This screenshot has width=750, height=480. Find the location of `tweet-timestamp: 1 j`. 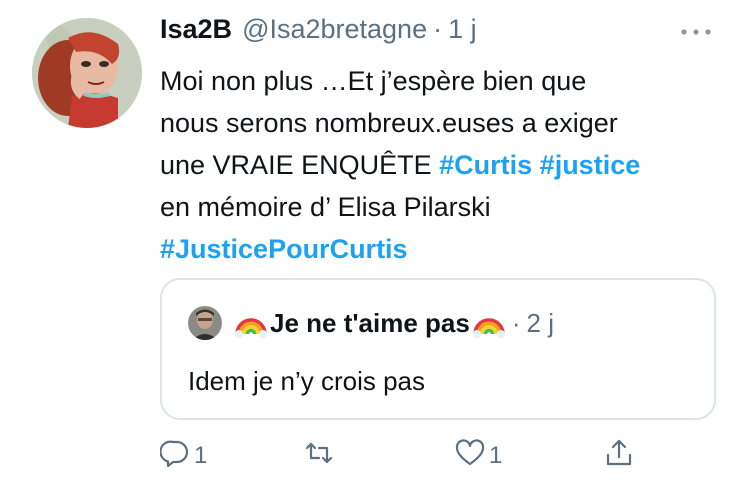

tweet-timestamp: 1 j is located at coordinates (462, 29).